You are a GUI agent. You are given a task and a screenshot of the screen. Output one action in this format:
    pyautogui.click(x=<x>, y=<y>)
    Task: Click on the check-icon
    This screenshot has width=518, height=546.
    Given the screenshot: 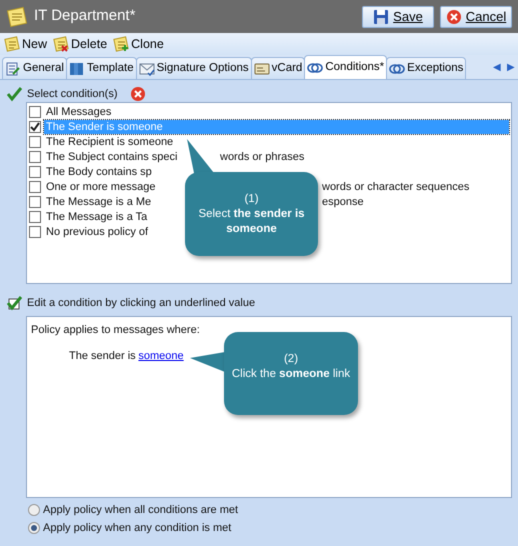 What is the action you would take?
    pyautogui.click(x=15, y=94)
    